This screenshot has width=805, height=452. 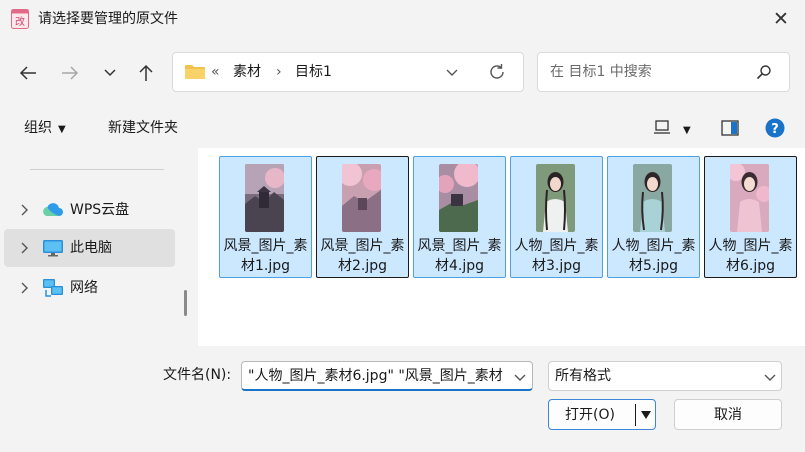 I want to click on up-button, so click(x=146, y=73).